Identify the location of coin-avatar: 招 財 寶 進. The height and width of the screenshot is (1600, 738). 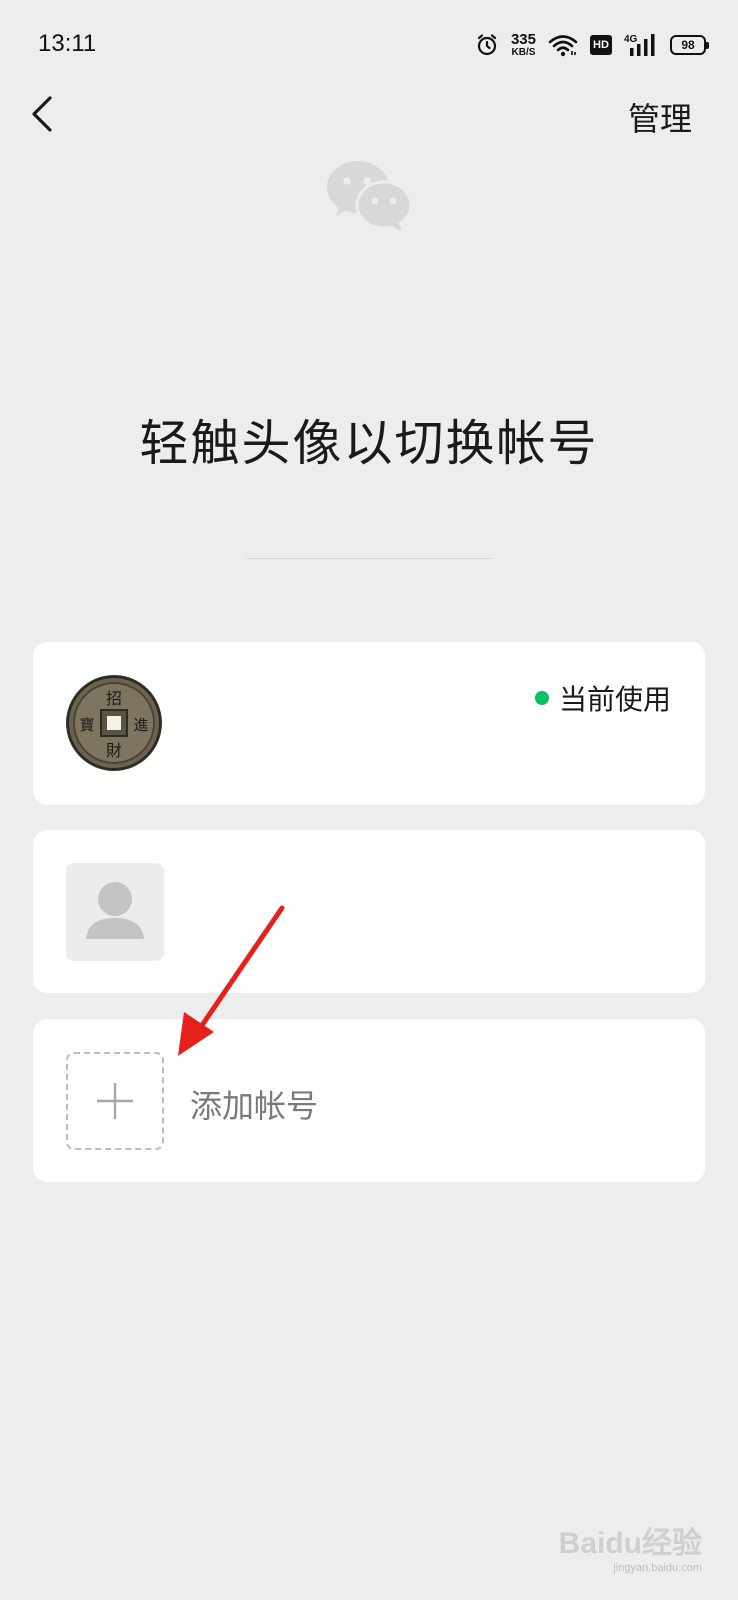
(114, 723).